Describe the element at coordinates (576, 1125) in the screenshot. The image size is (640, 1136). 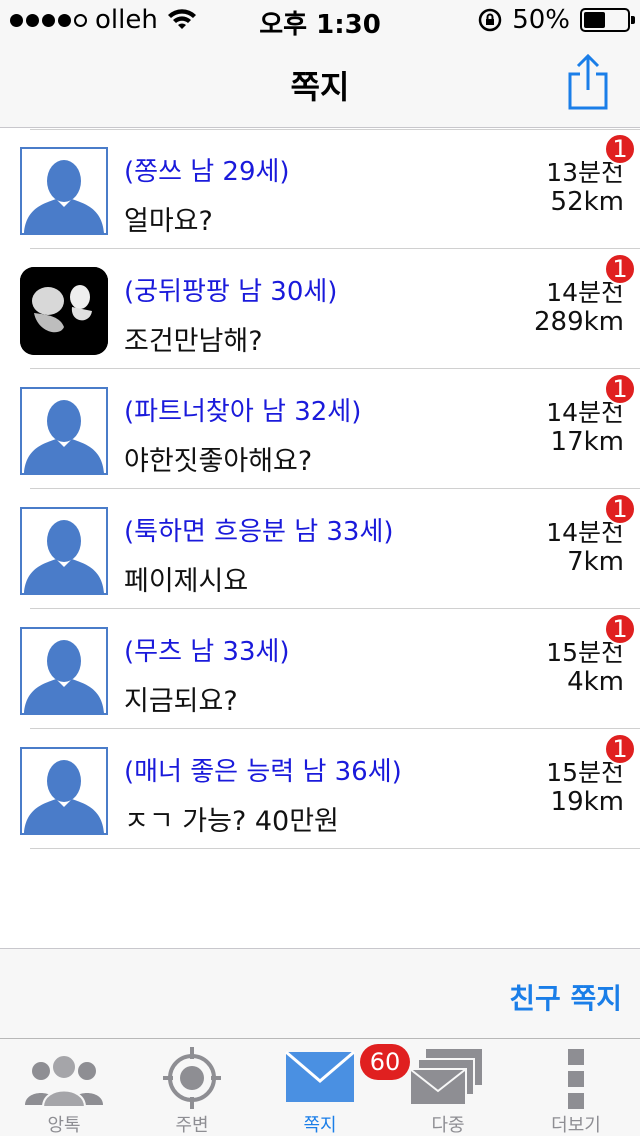
I see `tab-label: 더보기` at that location.